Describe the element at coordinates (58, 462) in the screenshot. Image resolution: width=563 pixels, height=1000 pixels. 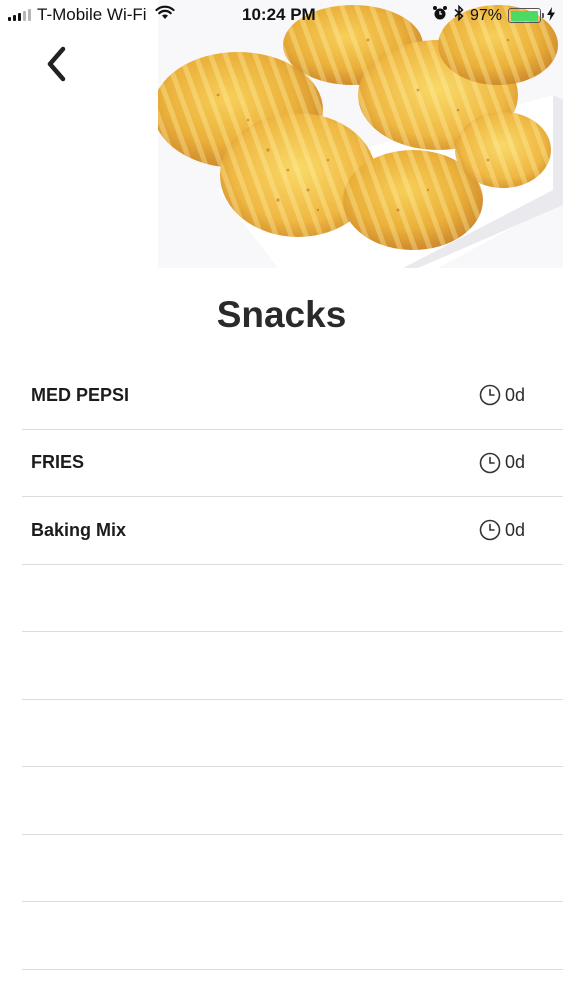
I see `item-name: FRIES` at that location.